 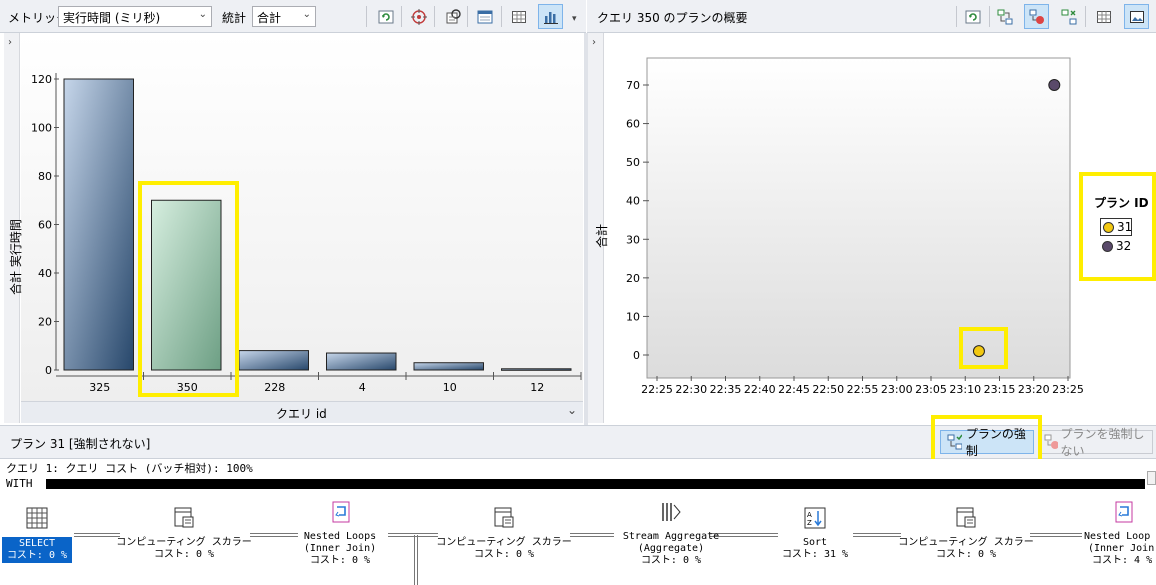 What do you see at coordinates (633, 239) in the screenshot?
I see `y-tick-label: 30` at bounding box center [633, 239].